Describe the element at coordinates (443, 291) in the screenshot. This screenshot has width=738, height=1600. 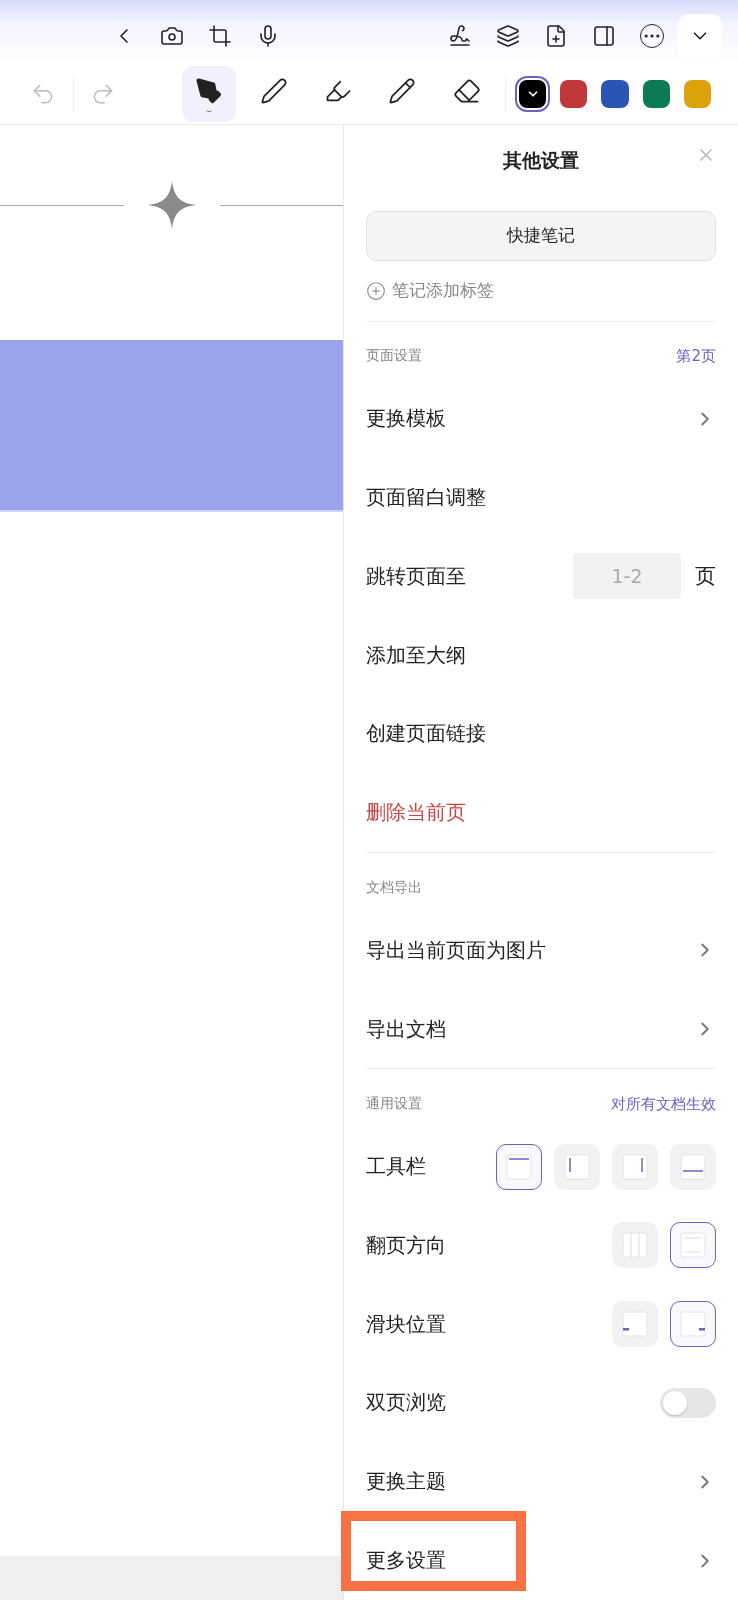
I see `add-tag-link: 笔记添加标签` at that location.